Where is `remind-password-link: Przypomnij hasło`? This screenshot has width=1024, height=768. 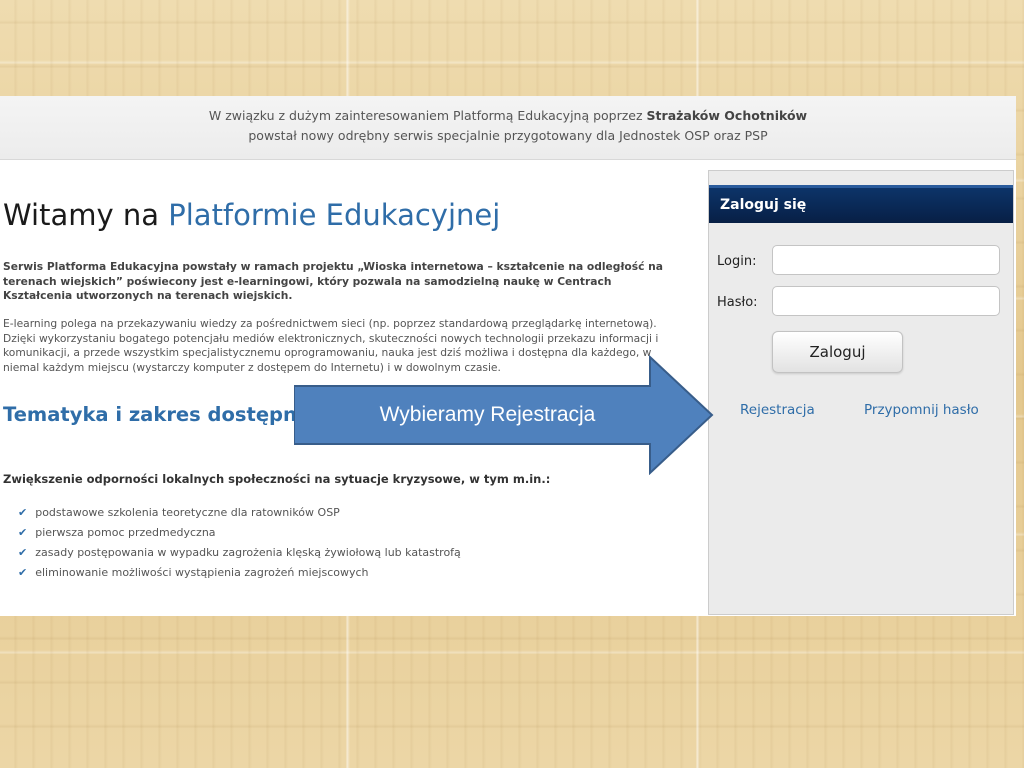
remind-password-link: Przypomnij hasło is located at coordinates (921, 410).